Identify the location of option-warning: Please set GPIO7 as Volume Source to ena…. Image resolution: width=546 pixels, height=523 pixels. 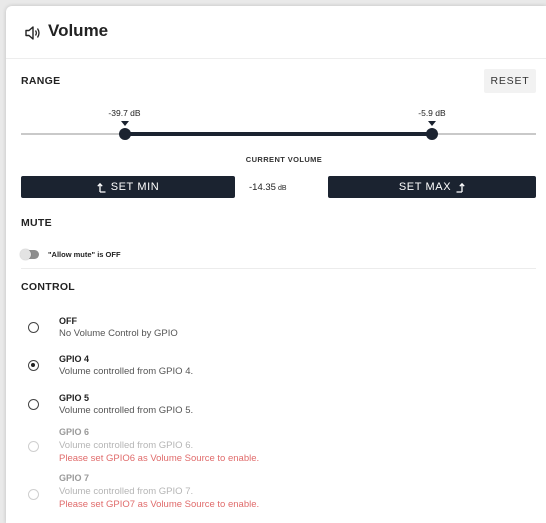
(159, 504).